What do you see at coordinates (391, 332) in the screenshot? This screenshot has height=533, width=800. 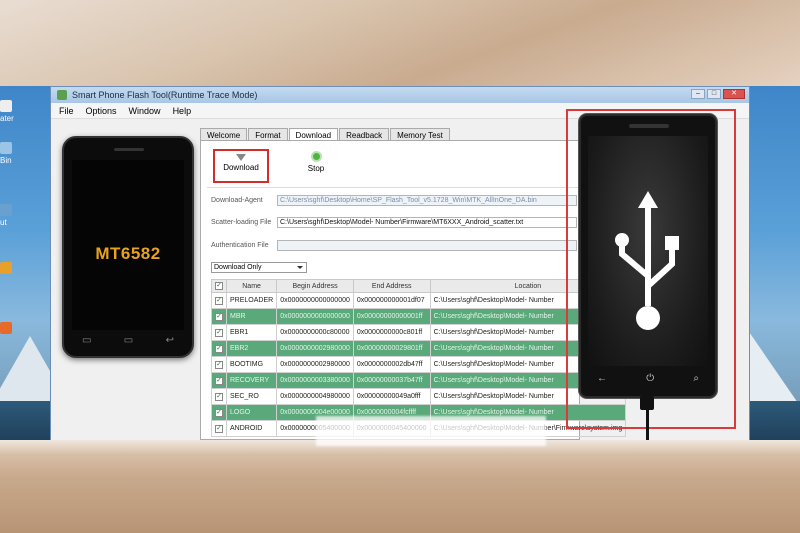 I see `cell-end-address: 0x0000000000c801ff` at bounding box center [391, 332].